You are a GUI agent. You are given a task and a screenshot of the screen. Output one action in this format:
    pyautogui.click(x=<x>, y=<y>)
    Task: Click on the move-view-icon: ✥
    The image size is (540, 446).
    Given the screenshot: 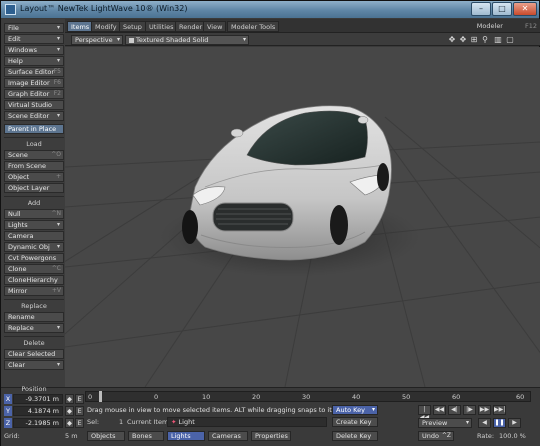 What is the action you would take?
    pyautogui.click(x=452, y=40)
    